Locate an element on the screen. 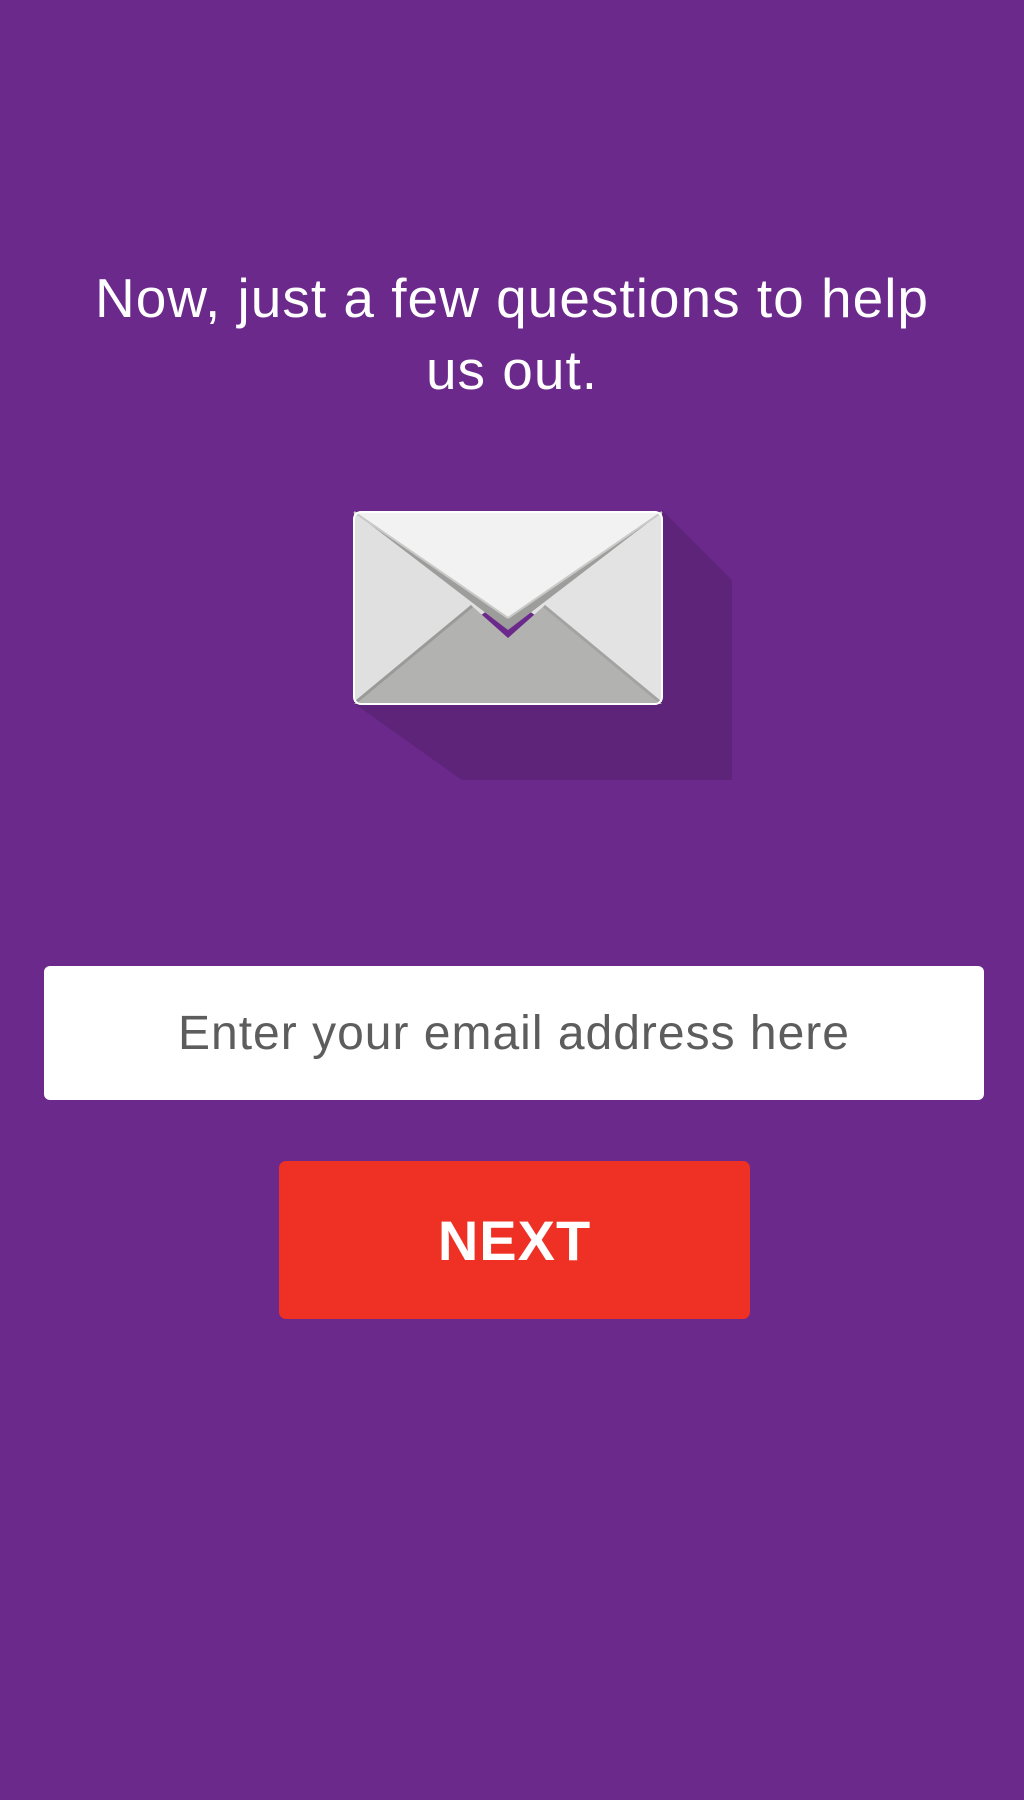 This screenshot has height=1800, width=1024. email-field is located at coordinates (514, 1033).